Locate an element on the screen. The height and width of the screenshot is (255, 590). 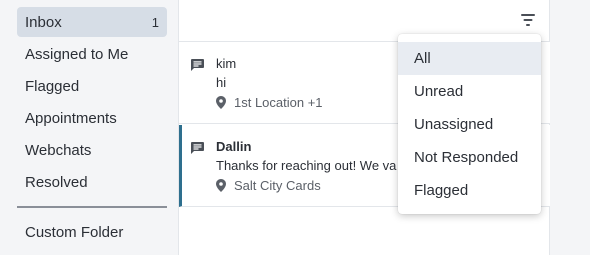
unread-count-badge: 1 is located at coordinates (155, 22).